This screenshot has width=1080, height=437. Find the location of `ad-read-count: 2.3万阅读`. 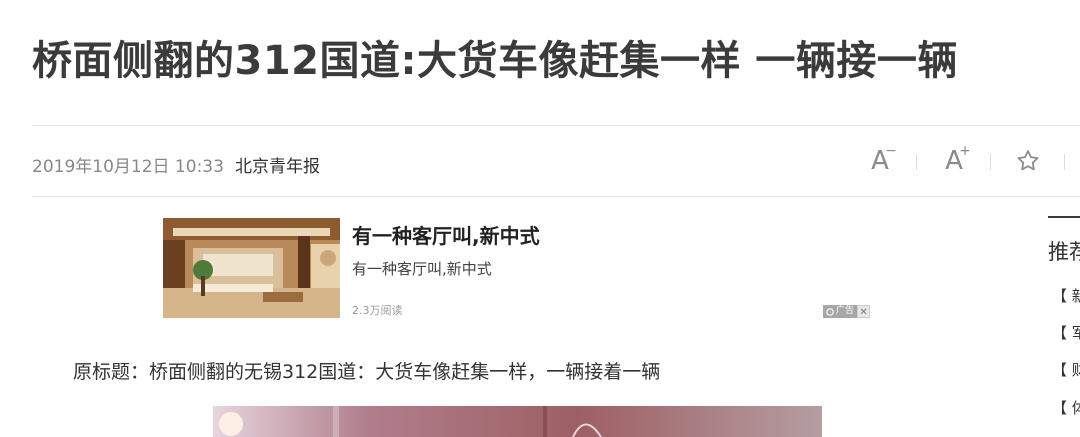

ad-read-count: 2.3万阅读 is located at coordinates (377, 310).